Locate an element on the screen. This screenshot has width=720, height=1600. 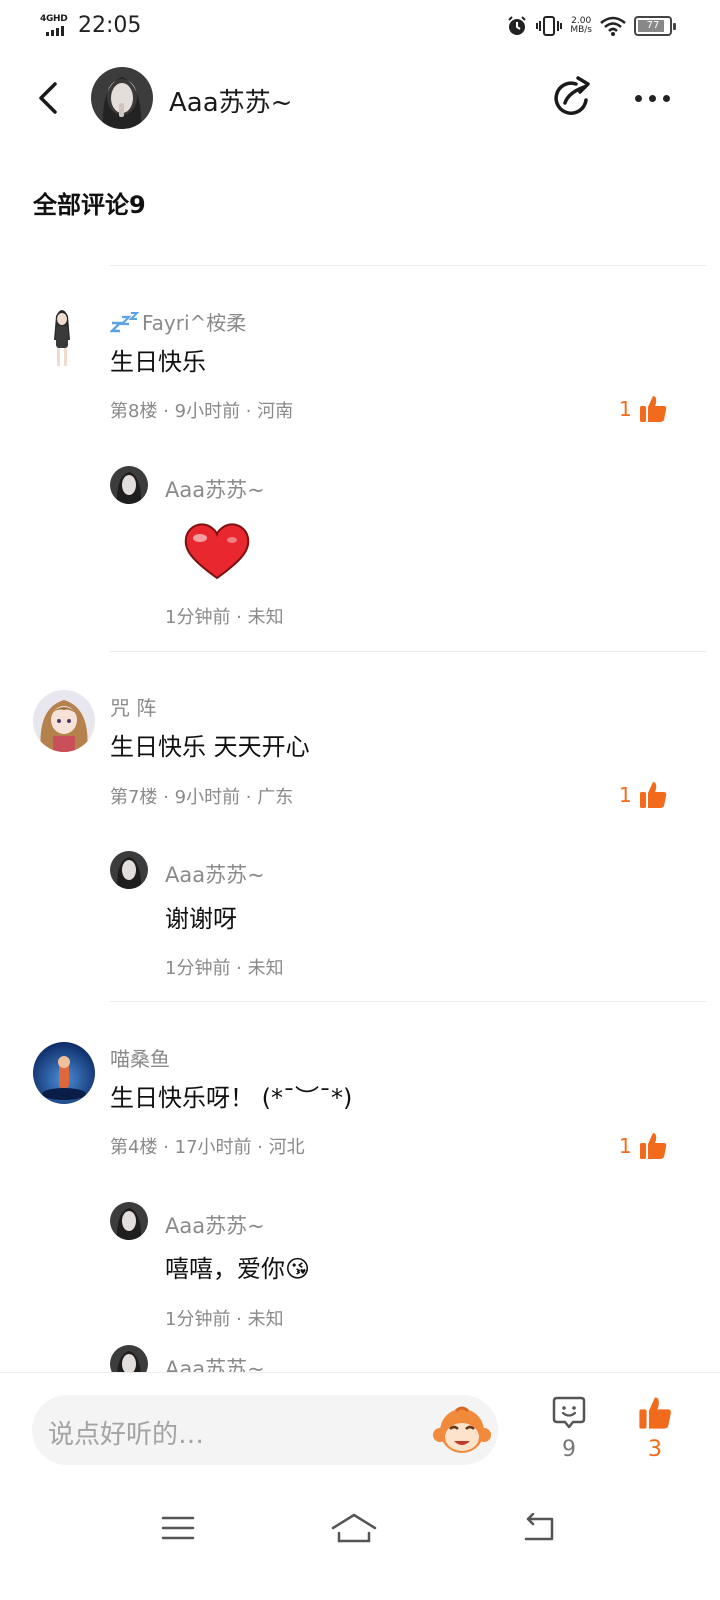
status-bar: 4GHD 22:05 2.00 MB/s 77 is located at coordinates (360, 28).